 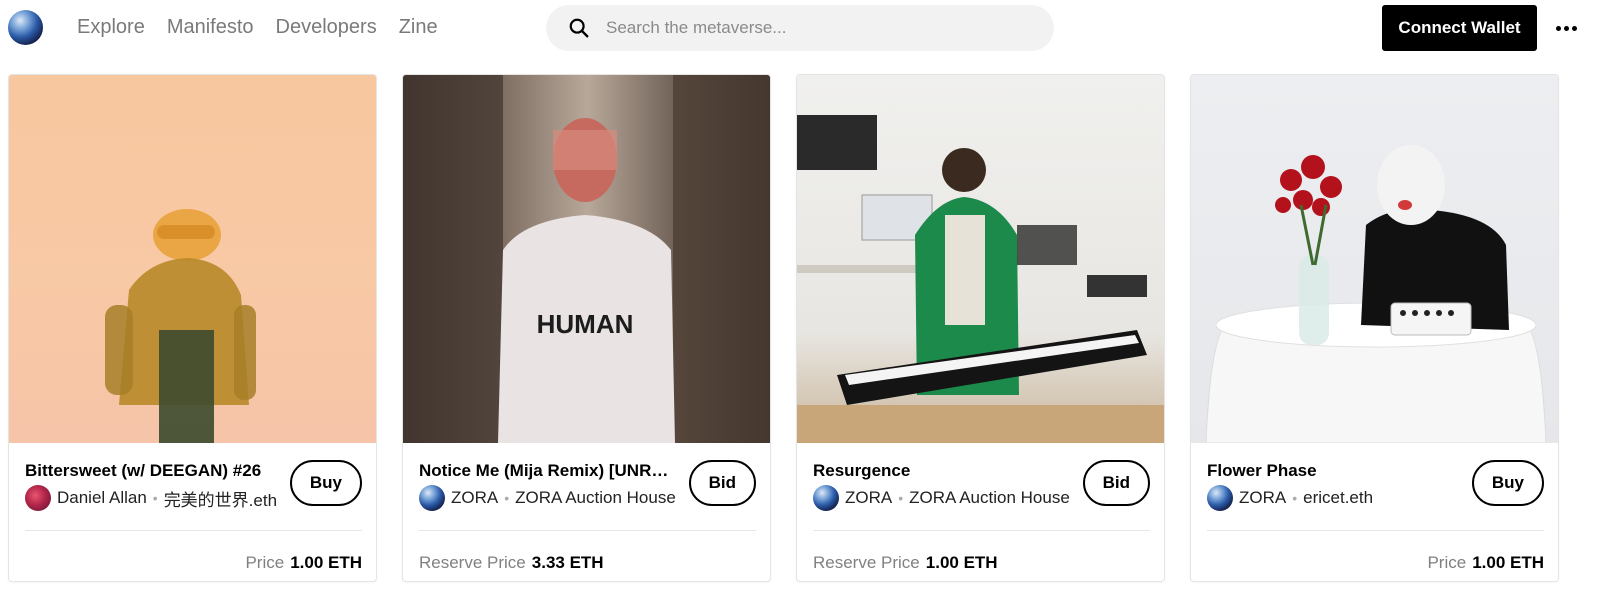 I want to click on price-row: Reserve Price 3.33 ETH, so click(x=511, y=563).